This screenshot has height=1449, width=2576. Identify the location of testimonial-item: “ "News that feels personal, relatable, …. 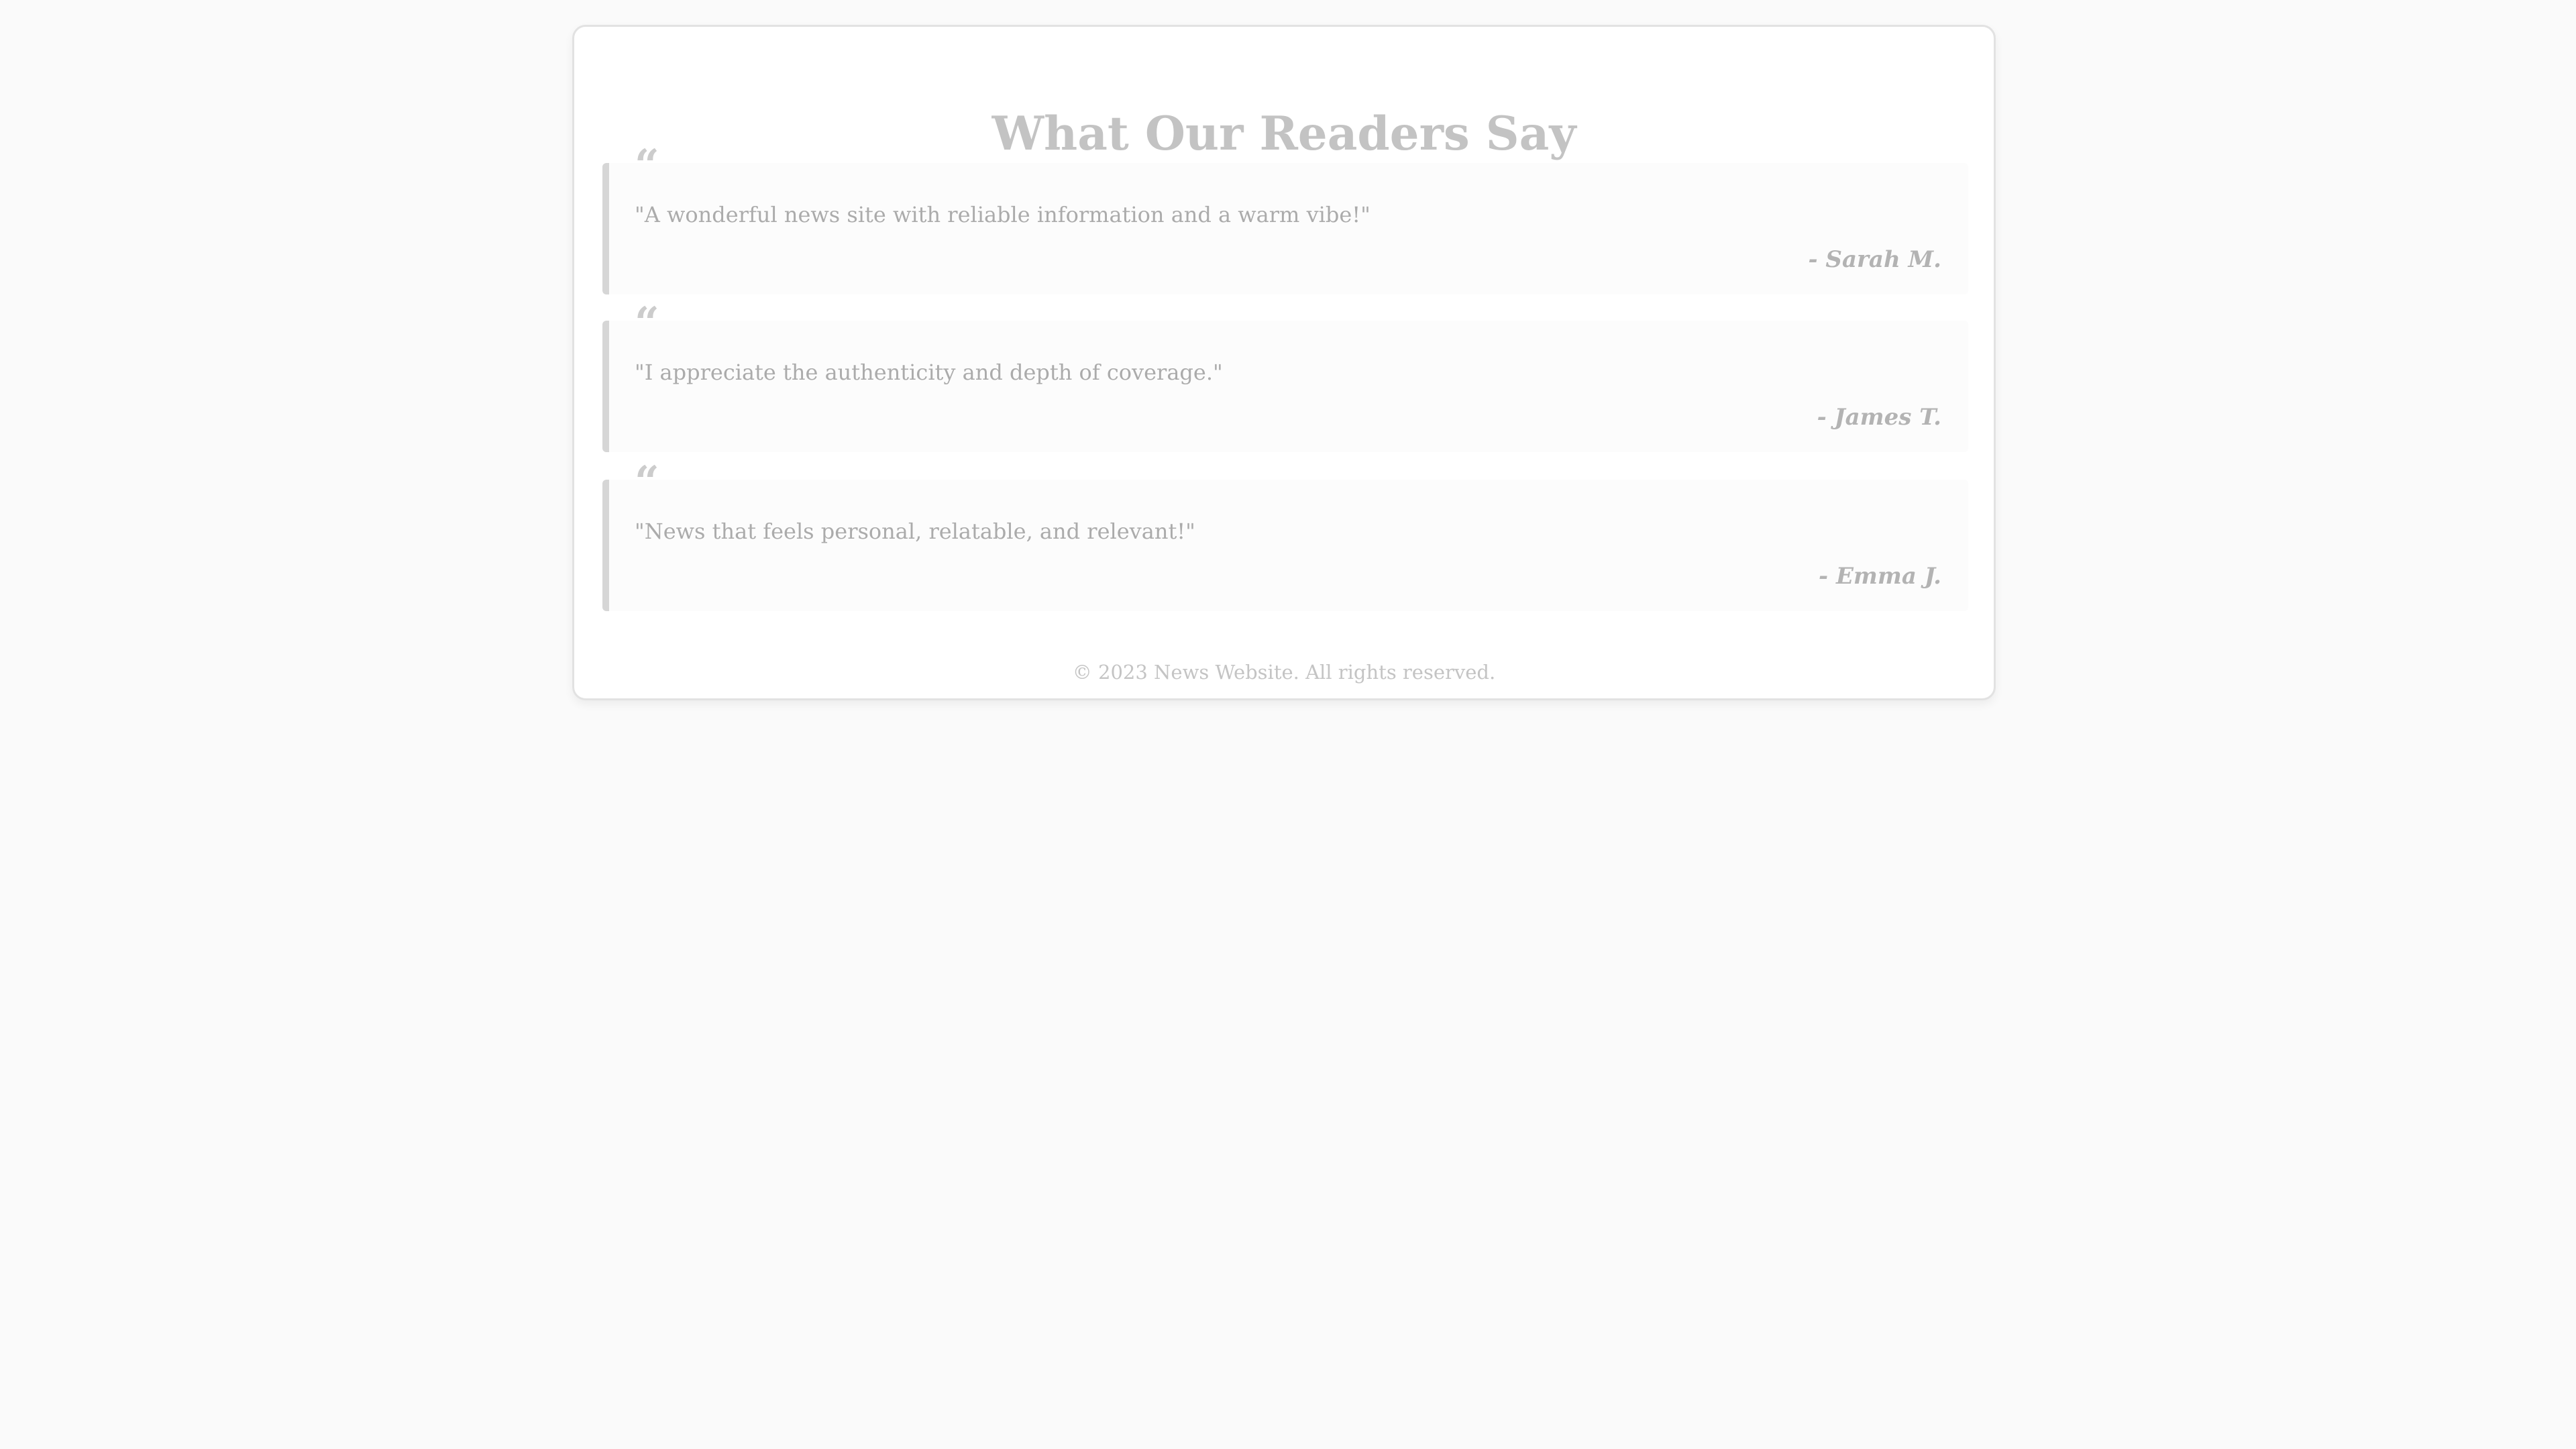
(1285, 534).